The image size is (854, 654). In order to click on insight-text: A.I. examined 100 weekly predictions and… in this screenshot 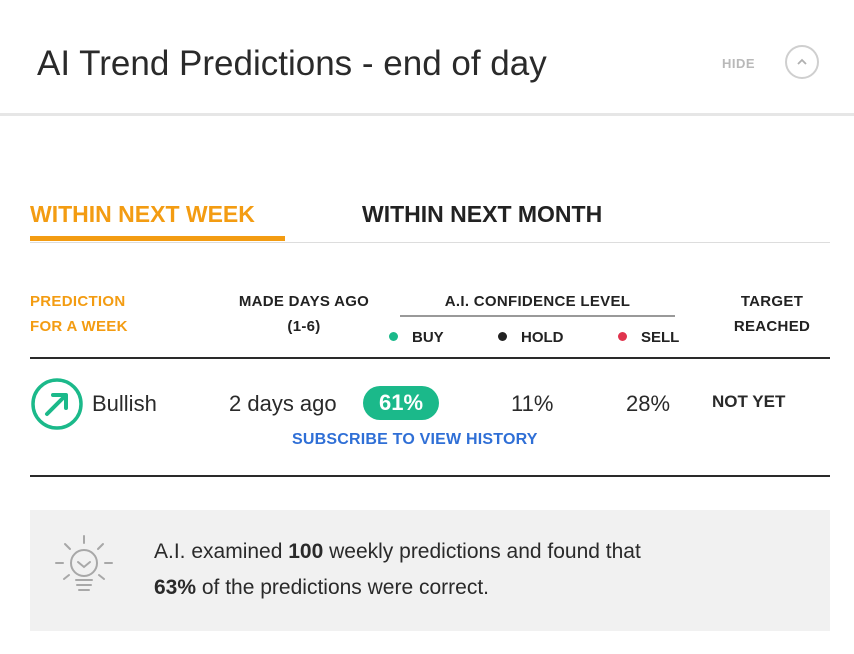, I will do `click(474, 570)`.